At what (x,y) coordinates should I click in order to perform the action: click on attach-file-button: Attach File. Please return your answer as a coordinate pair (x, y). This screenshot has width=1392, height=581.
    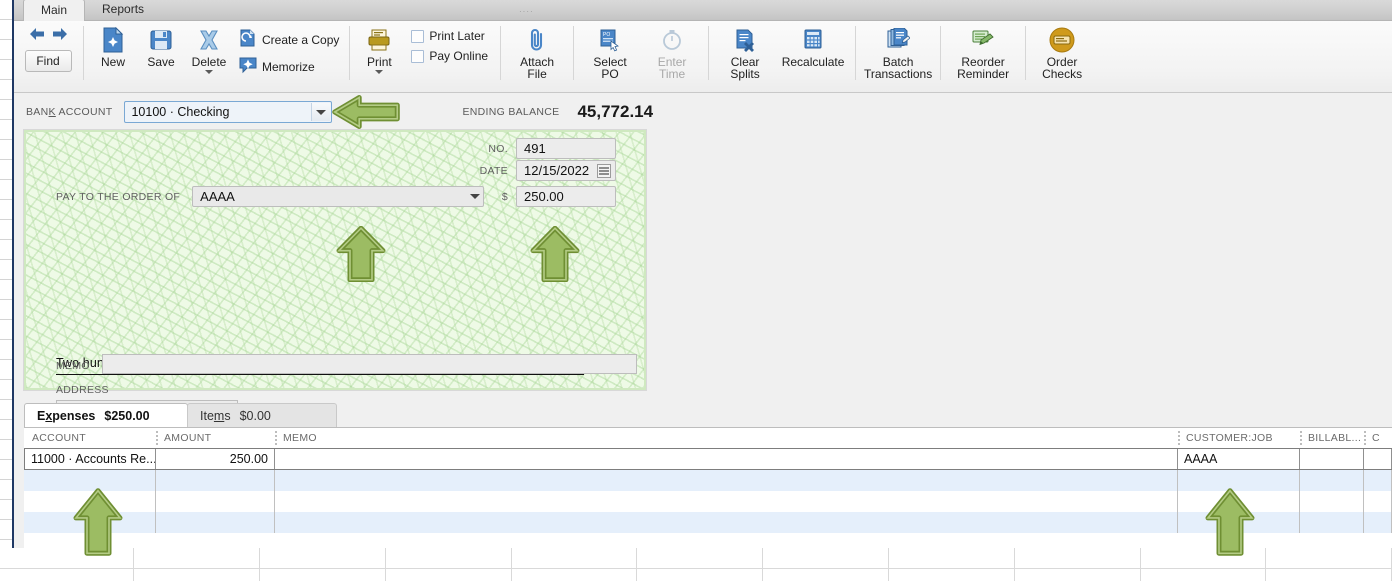
    Looking at the image, I should click on (537, 50).